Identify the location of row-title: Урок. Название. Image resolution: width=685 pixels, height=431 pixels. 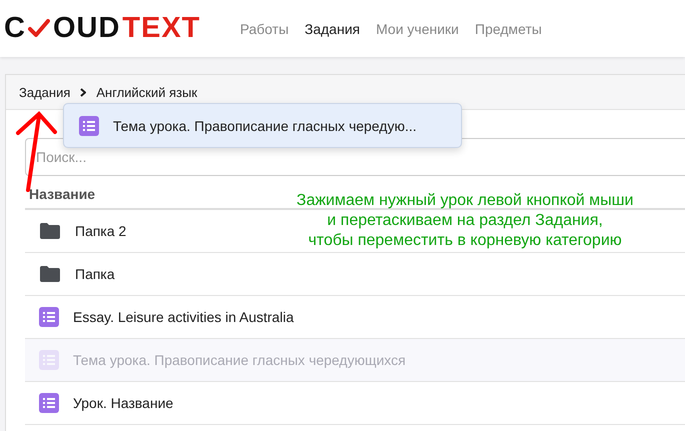
(123, 403).